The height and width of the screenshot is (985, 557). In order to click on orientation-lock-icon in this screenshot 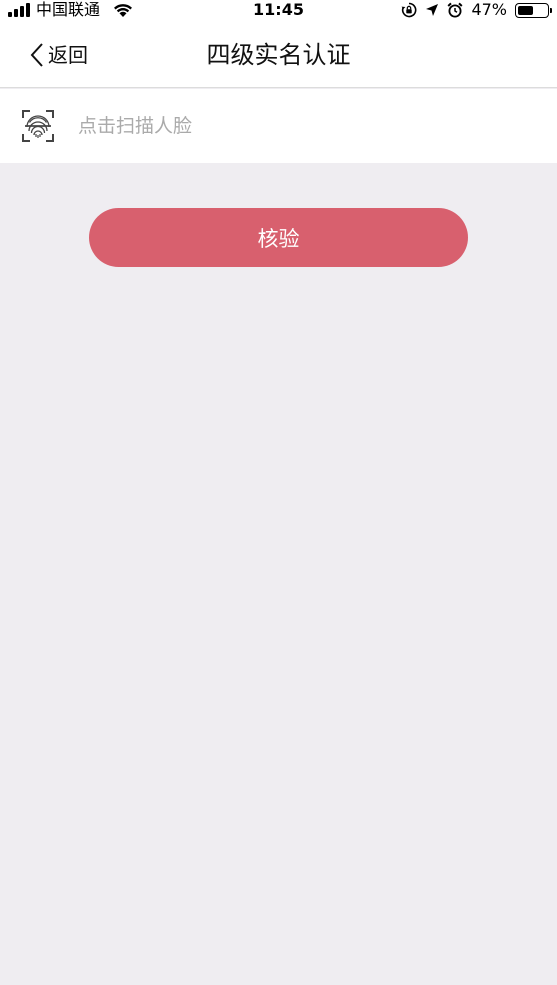, I will do `click(409, 10)`.